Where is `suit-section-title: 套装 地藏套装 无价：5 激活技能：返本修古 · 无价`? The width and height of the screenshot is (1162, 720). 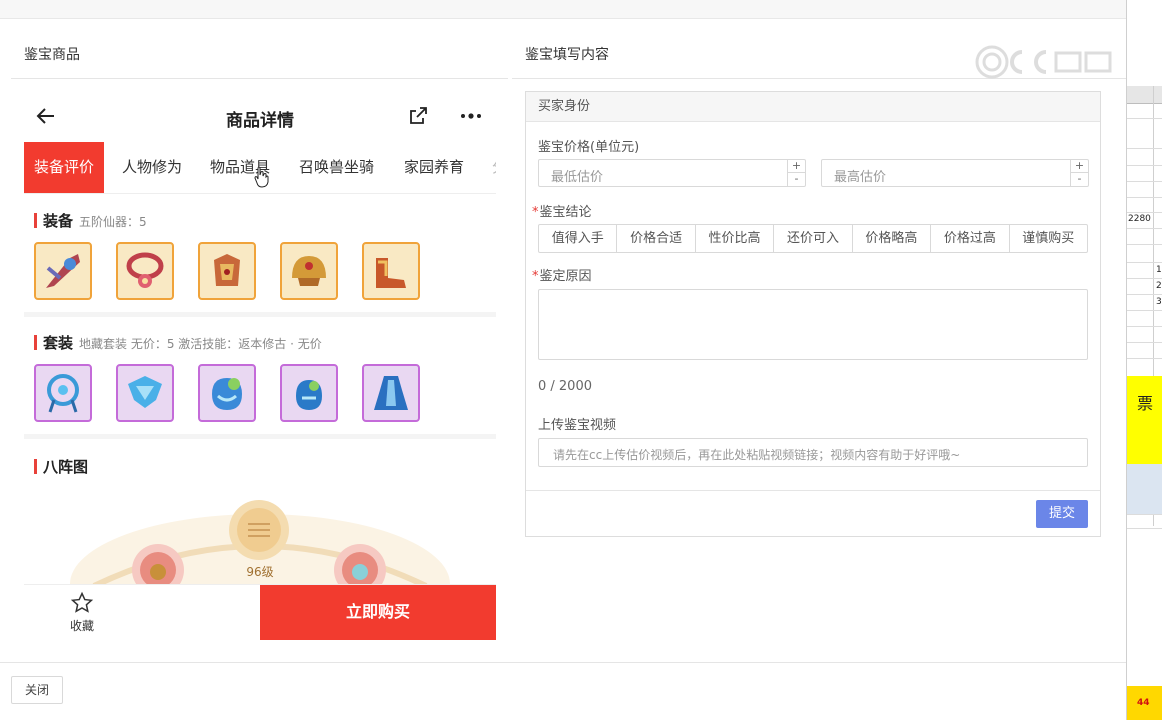 suit-section-title: 套装 地藏套装 无价：5 激活技能：返本修古 · 无价 is located at coordinates (178, 342).